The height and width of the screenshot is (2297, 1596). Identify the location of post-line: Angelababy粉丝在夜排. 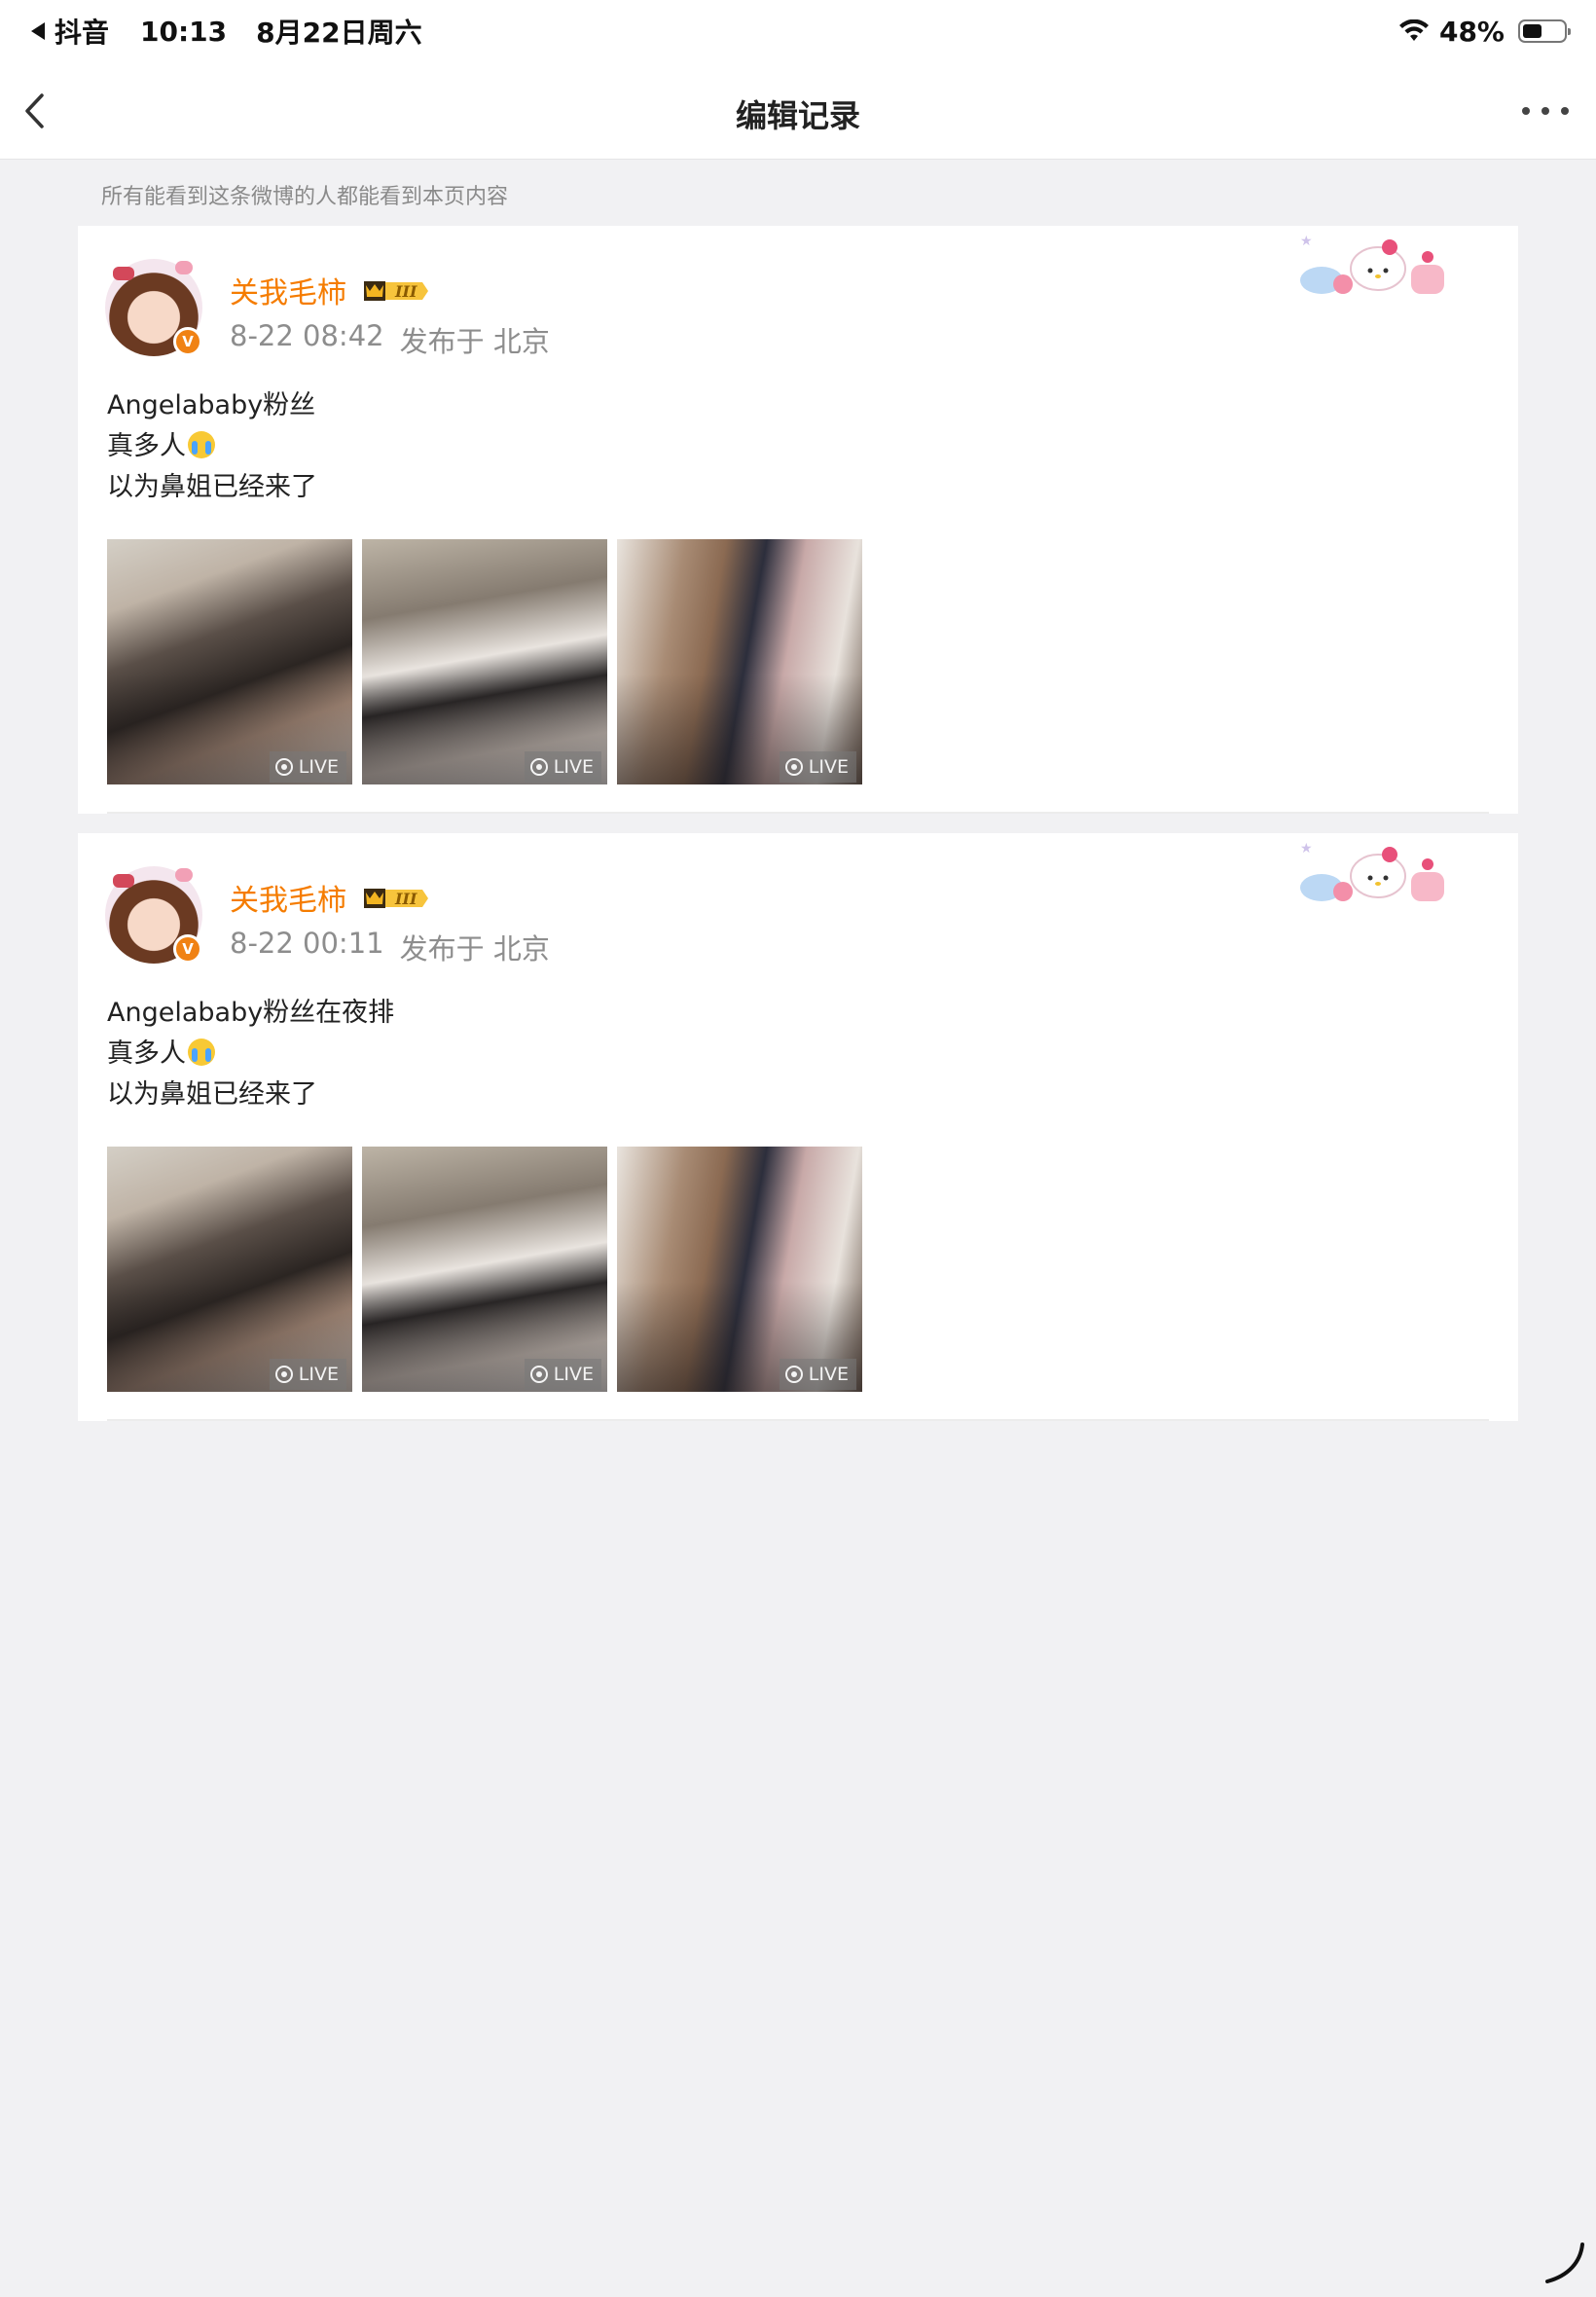
(251, 1013).